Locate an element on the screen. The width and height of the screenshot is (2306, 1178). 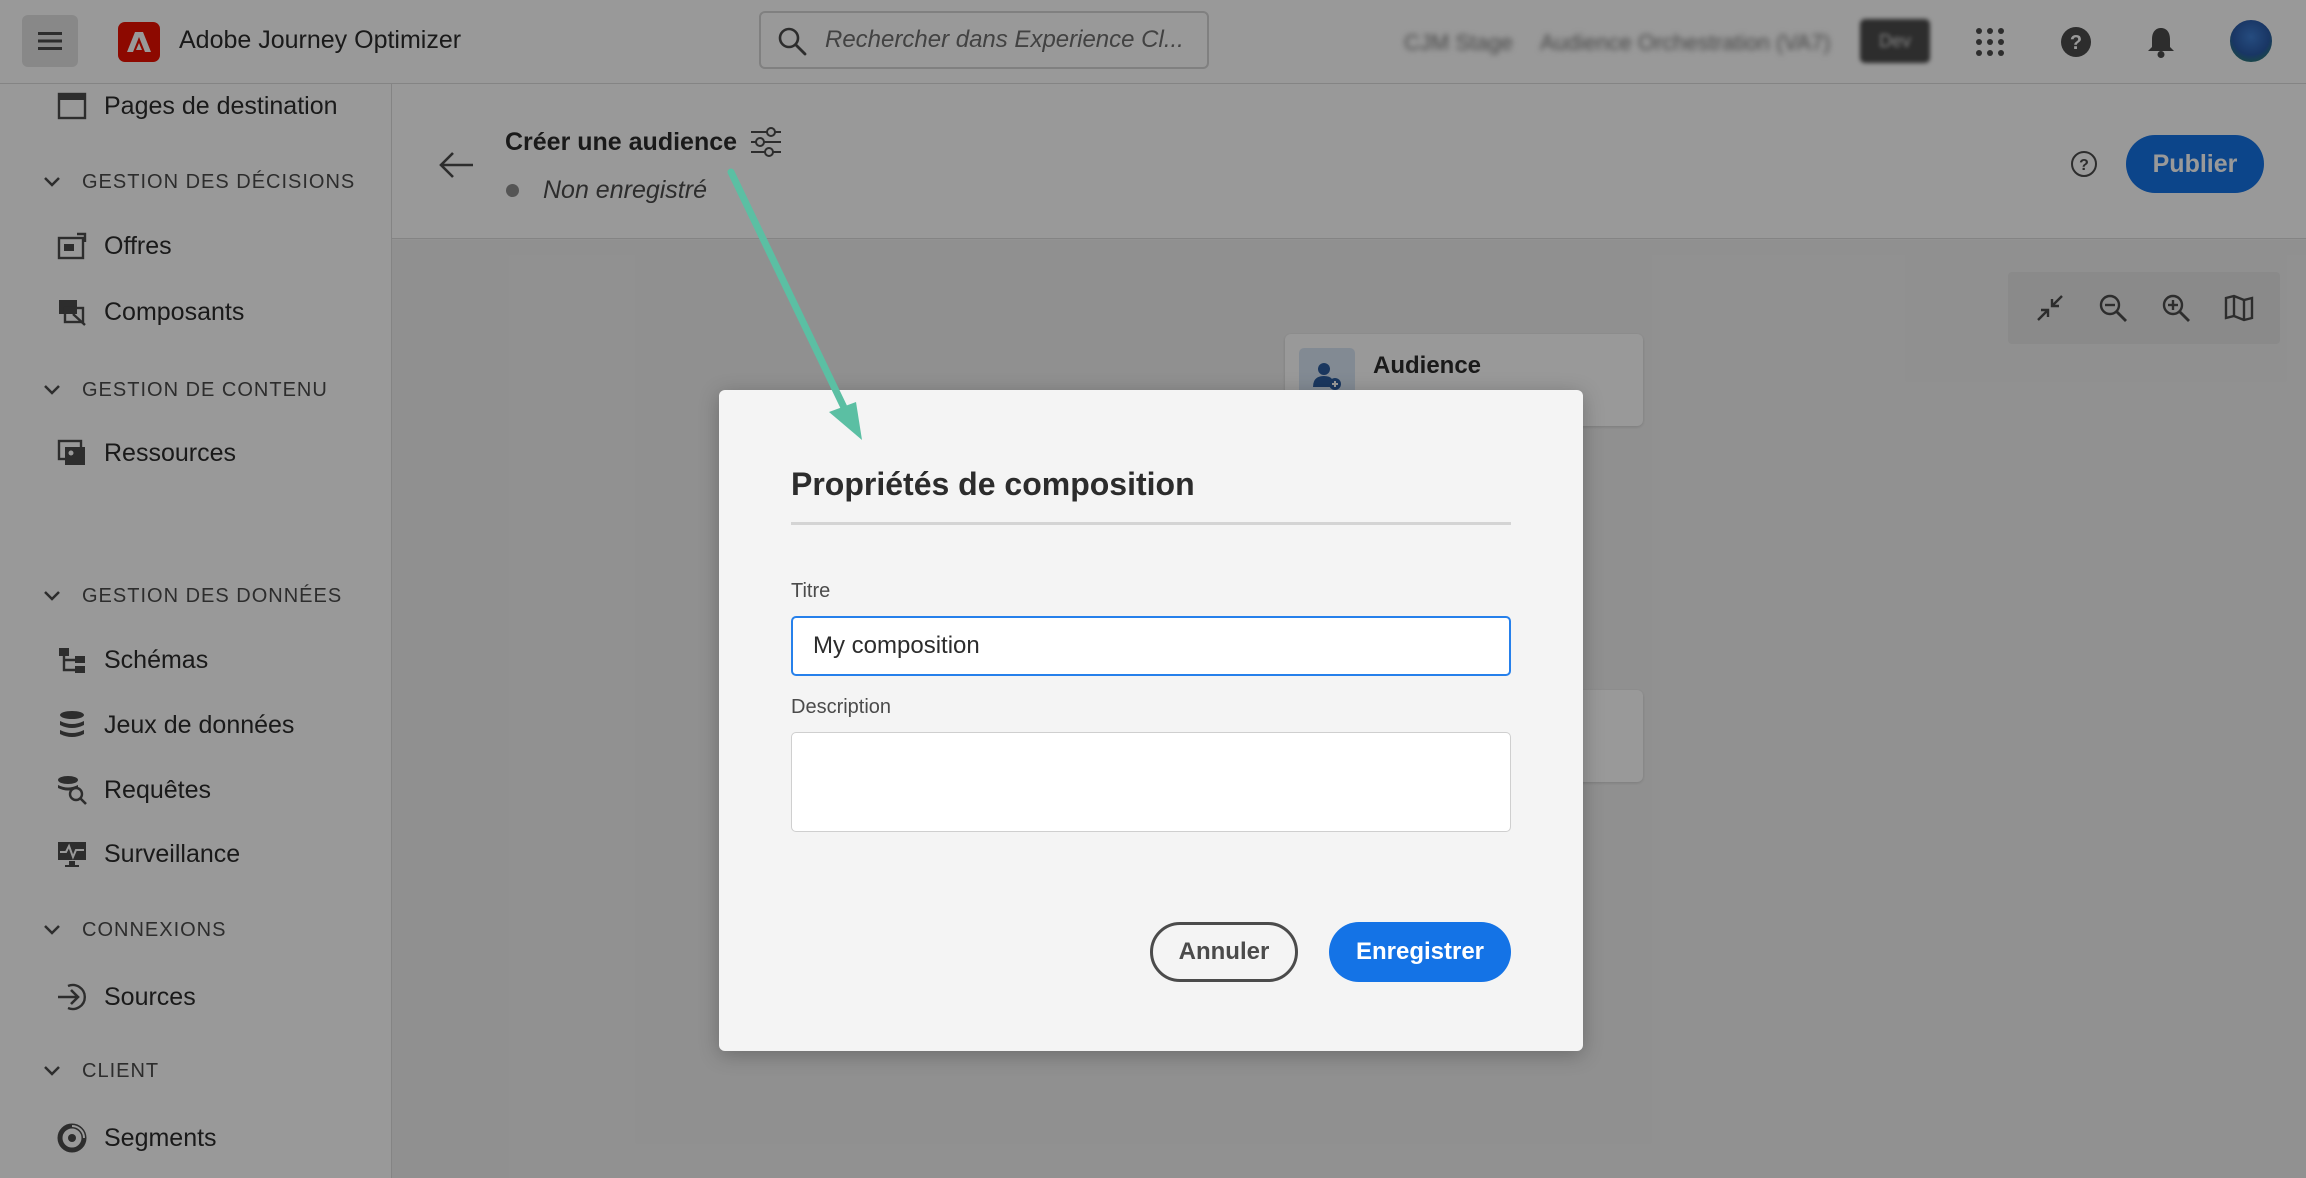
description-field-label: Description is located at coordinates (841, 707).